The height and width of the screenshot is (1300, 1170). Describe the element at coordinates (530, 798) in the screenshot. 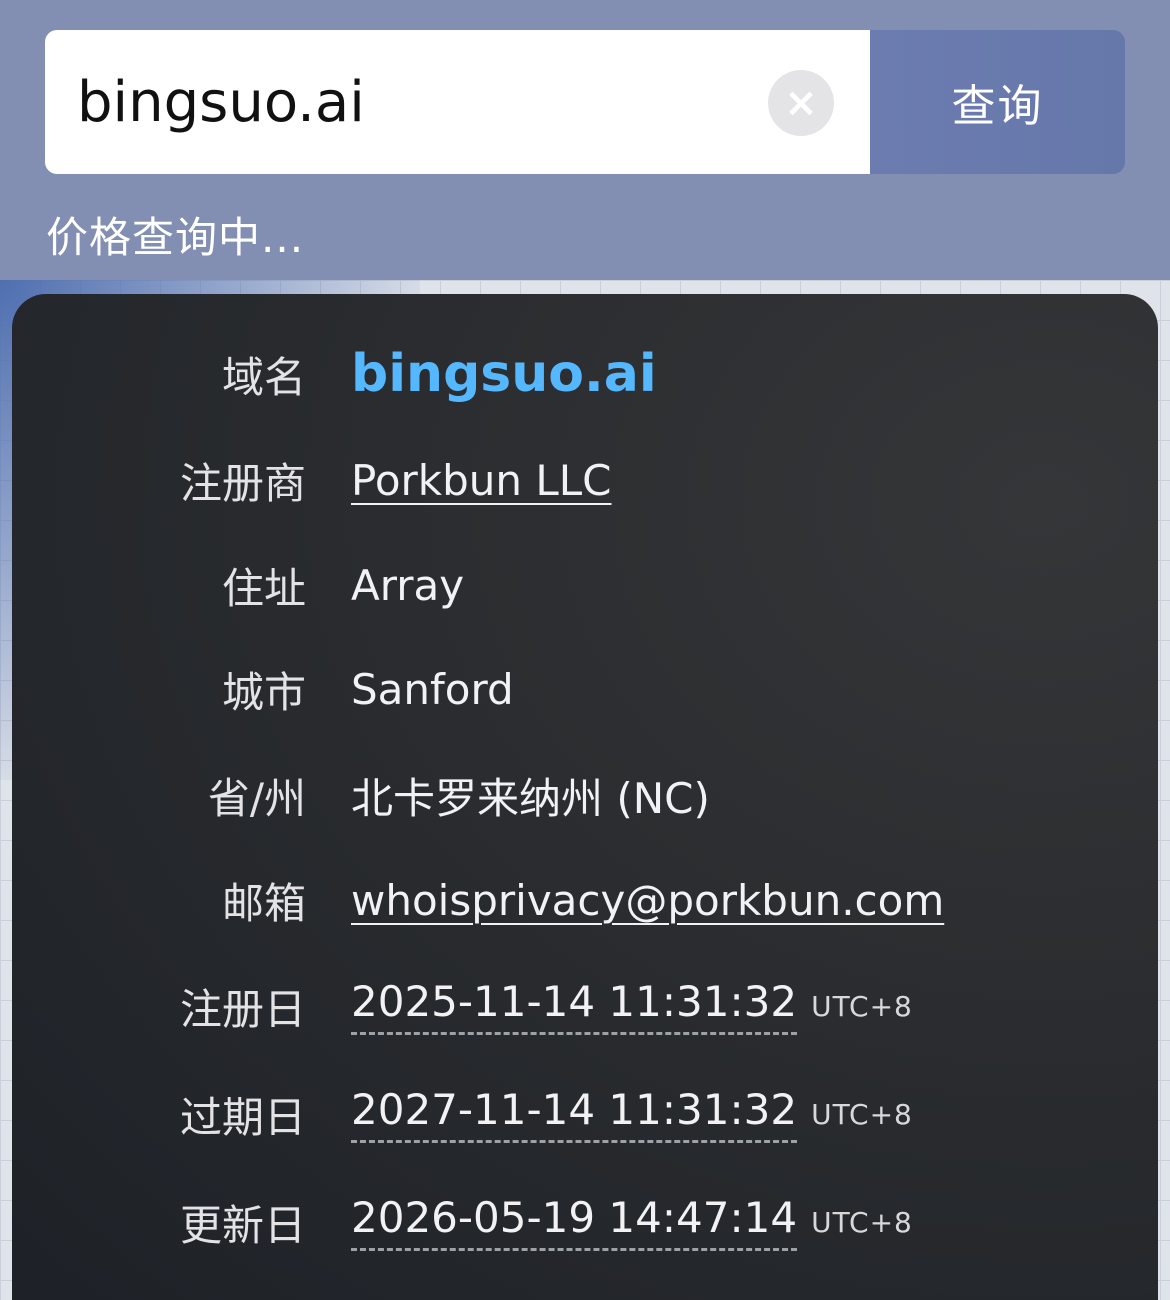

I see `state-value: 北卡罗来纳州 (NC)` at that location.